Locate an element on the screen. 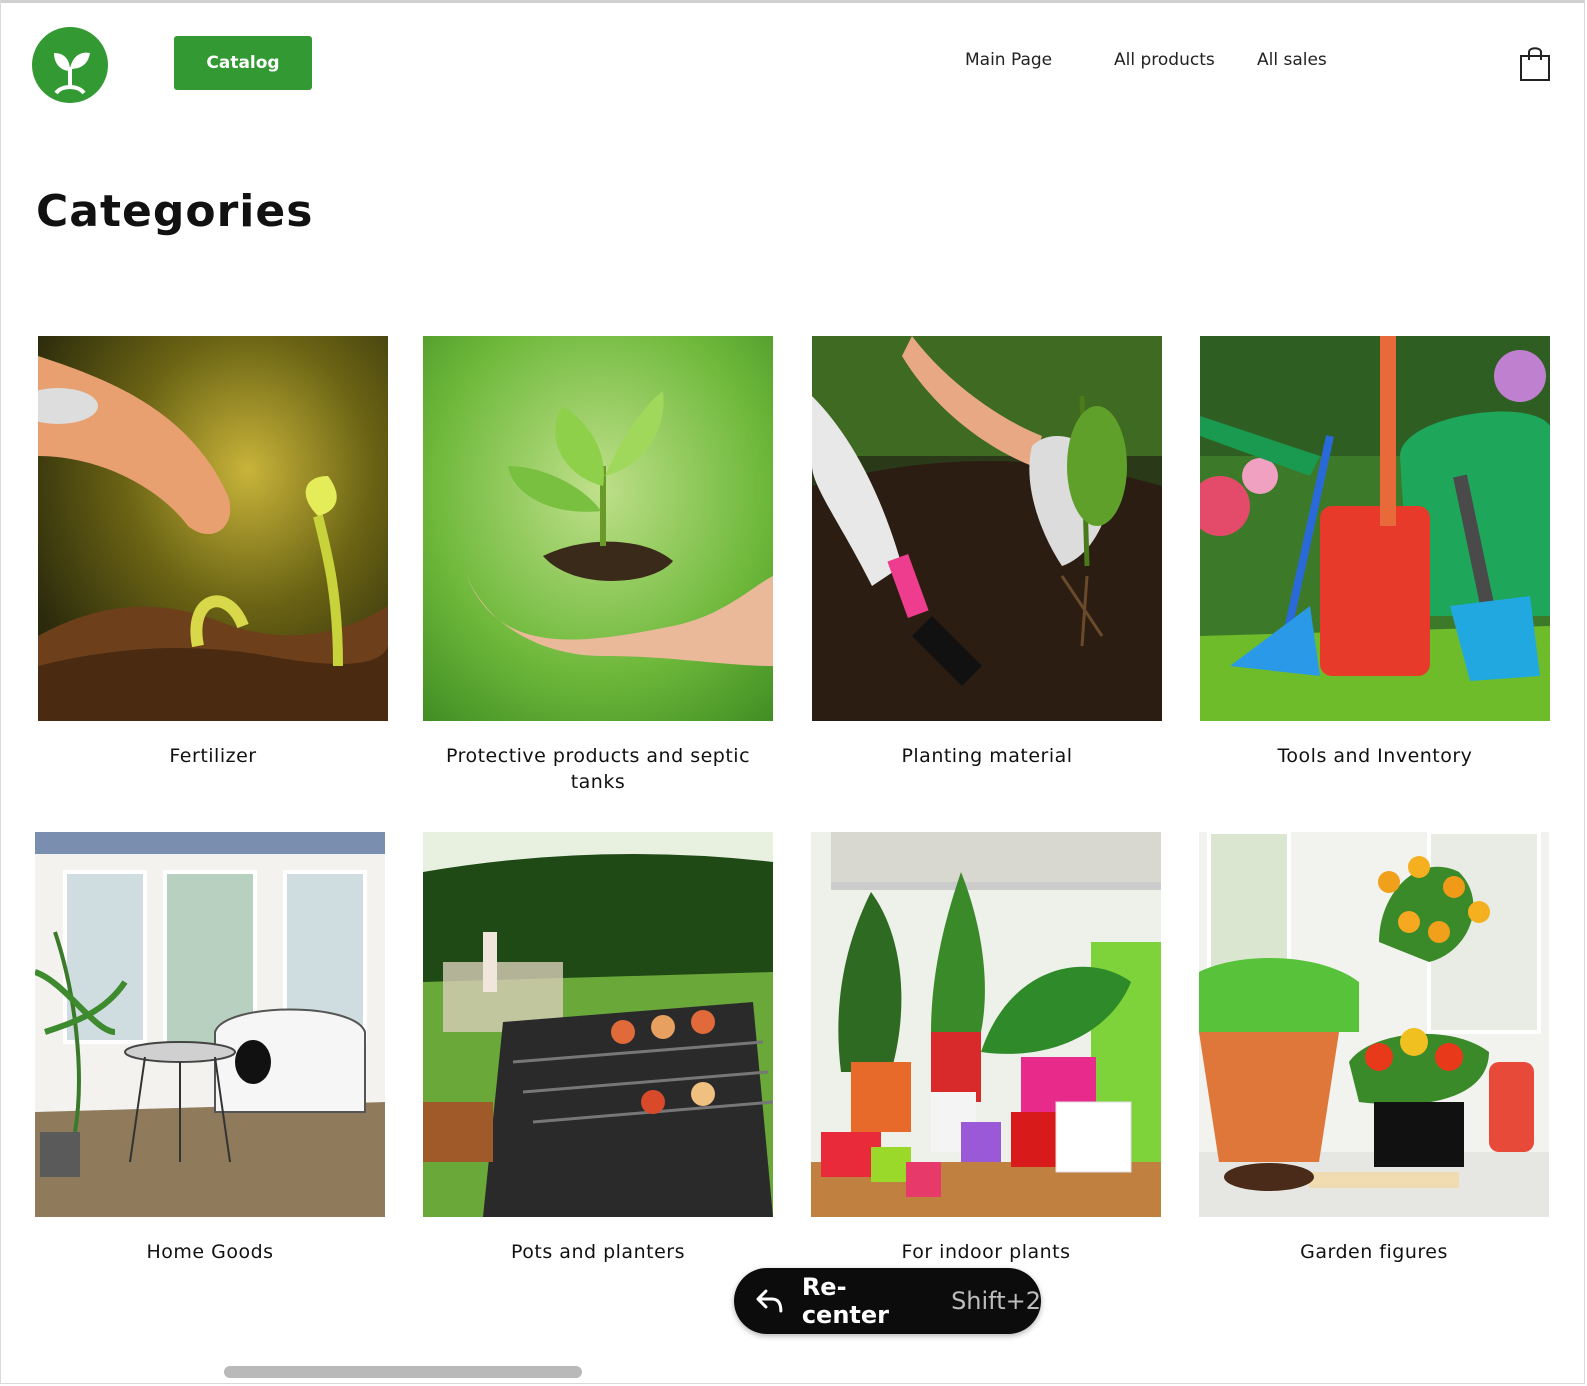  nav-all-sales: All sales is located at coordinates (1292, 60).